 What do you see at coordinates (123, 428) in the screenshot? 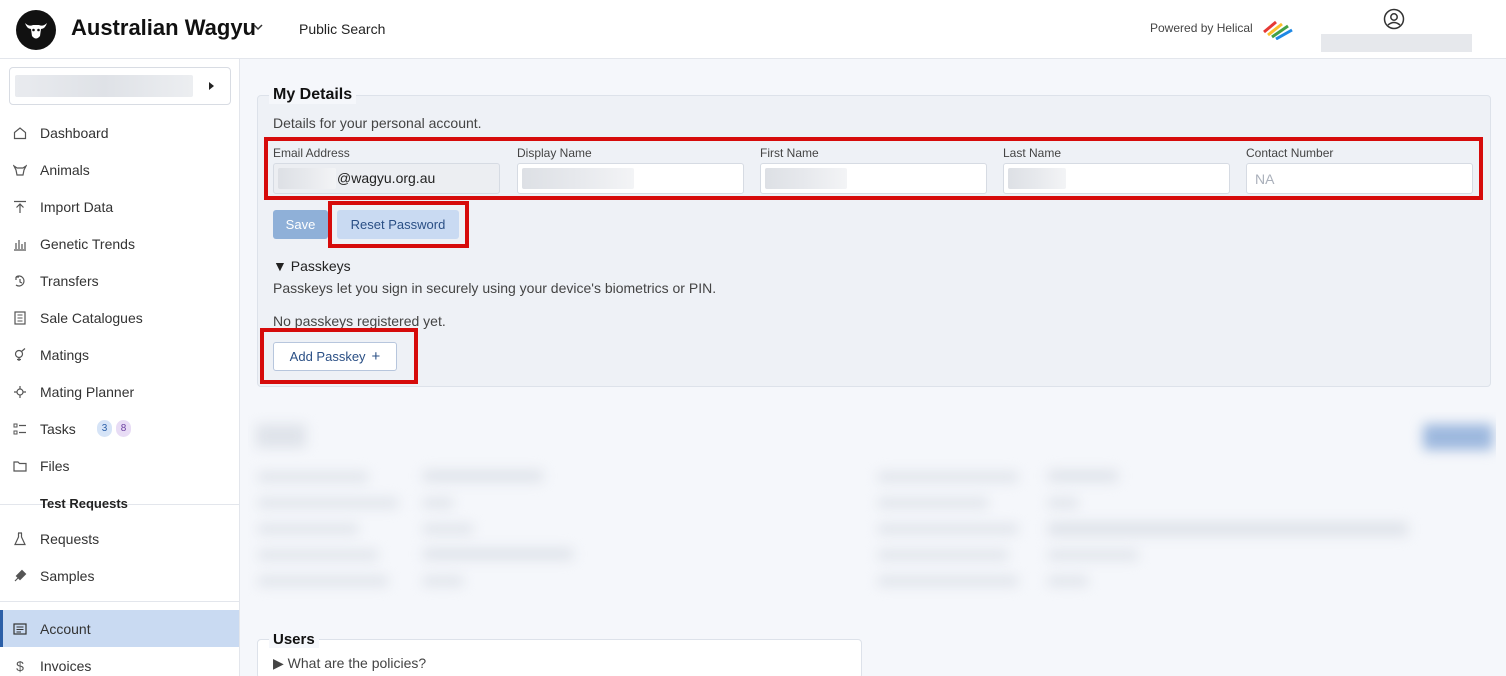
I see `tasks-badge-count: 8` at bounding box center [123, 428].